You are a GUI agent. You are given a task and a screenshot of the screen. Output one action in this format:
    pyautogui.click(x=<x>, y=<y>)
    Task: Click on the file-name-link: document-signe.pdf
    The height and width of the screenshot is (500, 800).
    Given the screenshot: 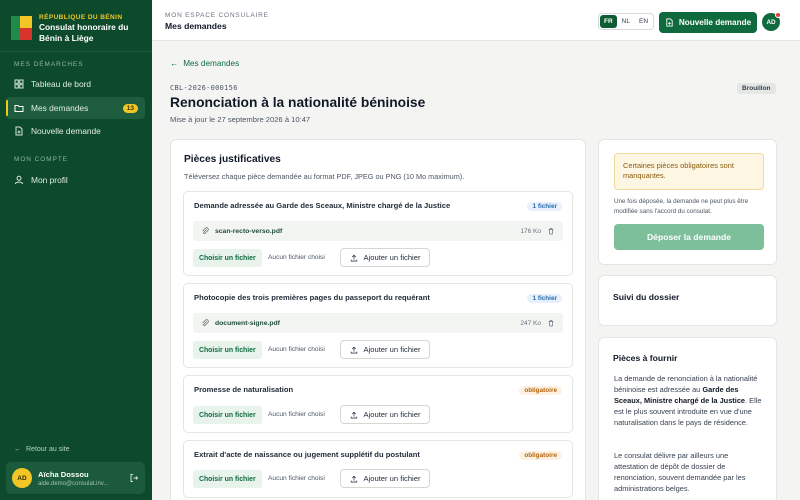 What is the action you would take?
    pyautogui.click(x=247, y=323)
    